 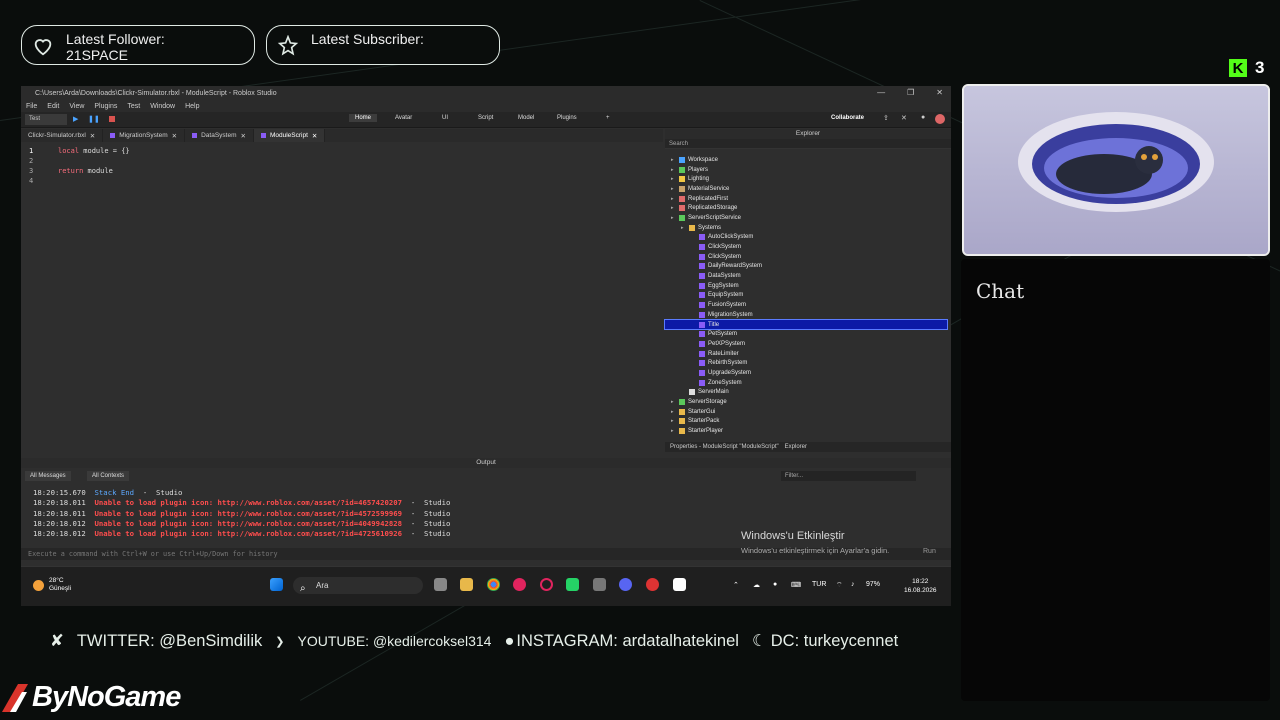 What do you see at coordinates (625, 584) in the screenshot?
I see `discord-icon` at bounding box center [625, 584].